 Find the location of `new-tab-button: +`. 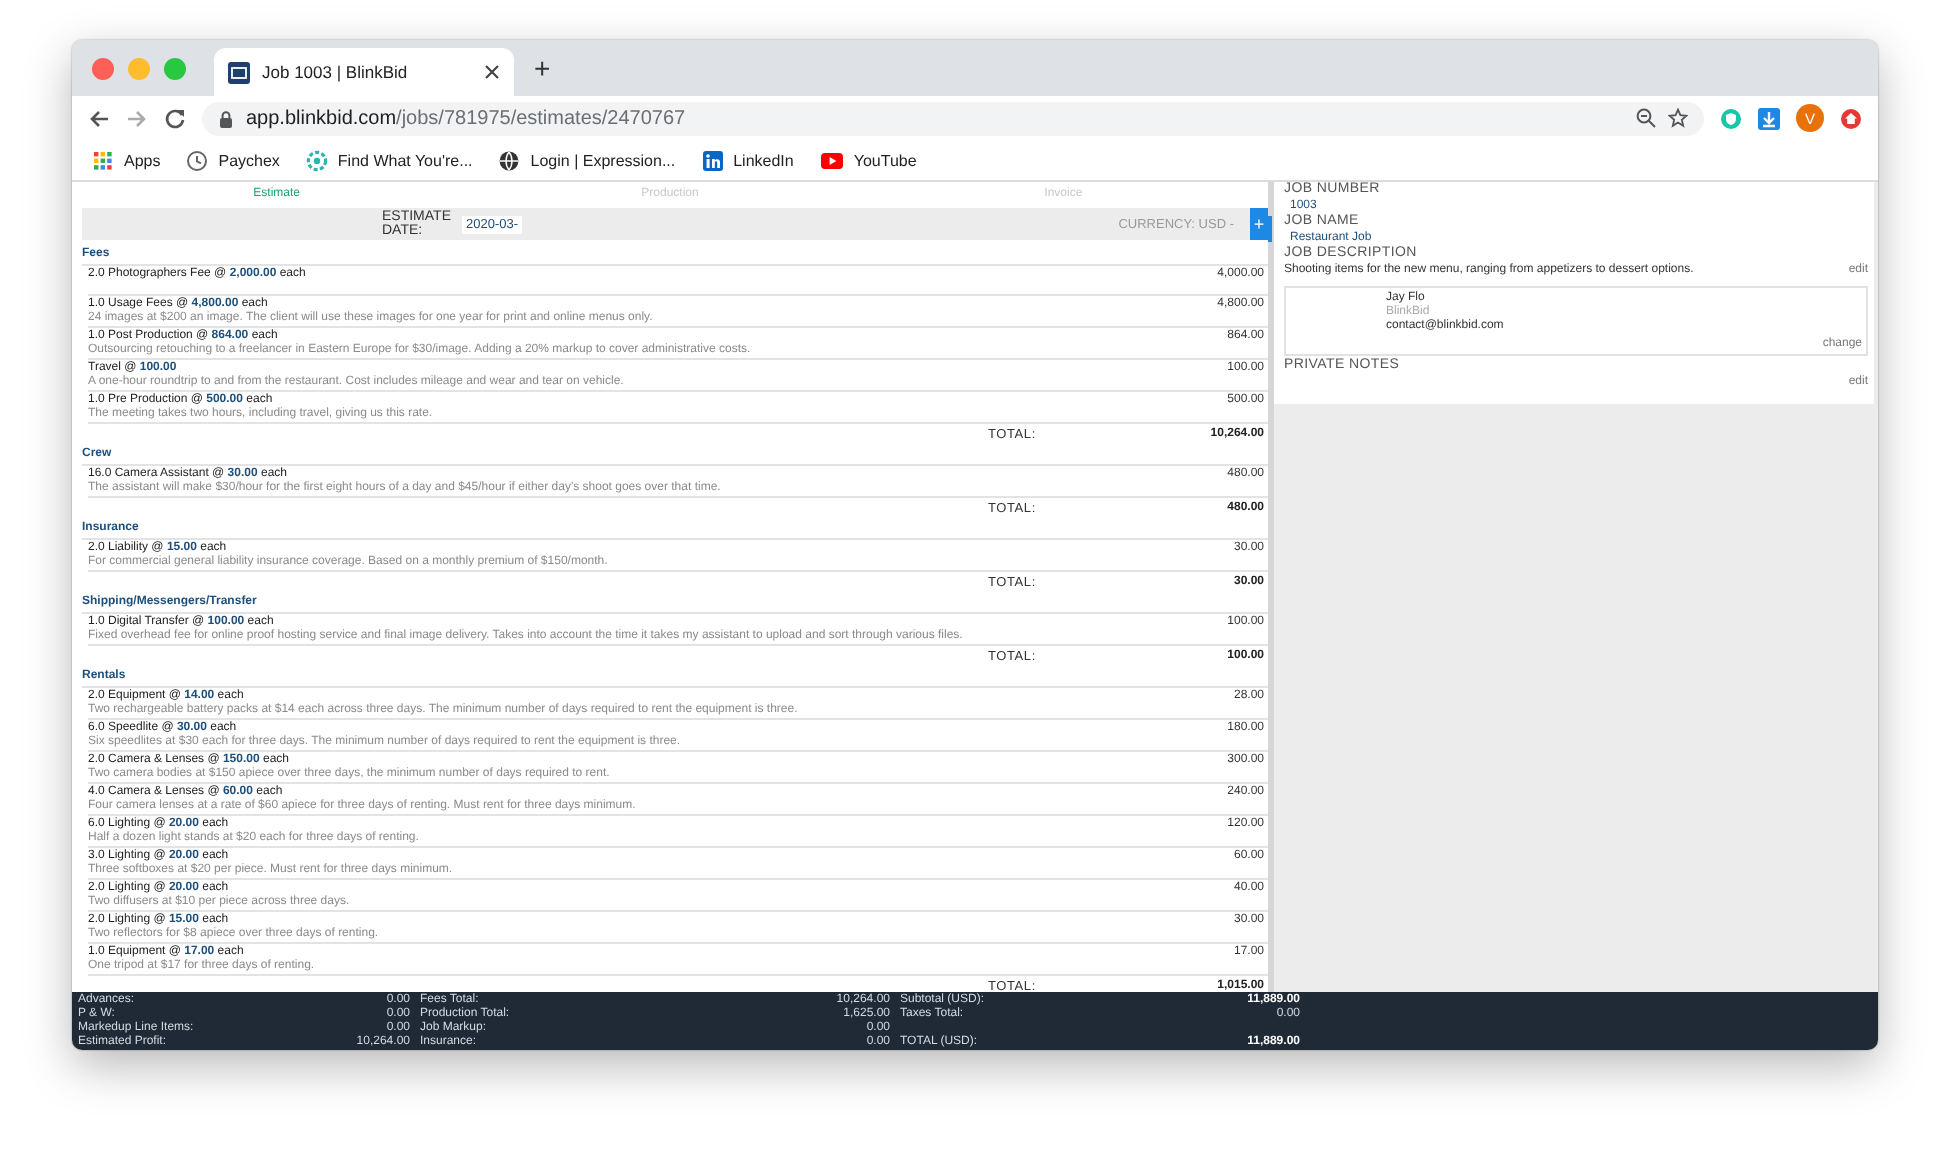

new-tab-button: + is located at coordinates (542, 68).